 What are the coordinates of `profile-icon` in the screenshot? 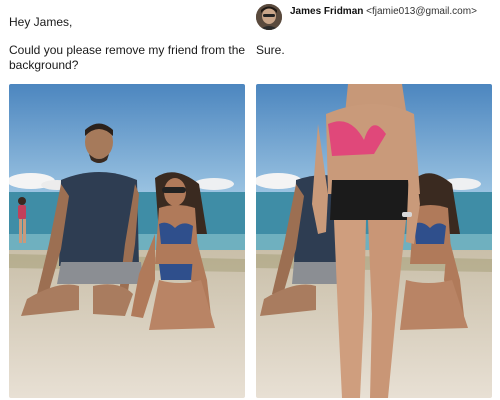 It's located at (269, 17).